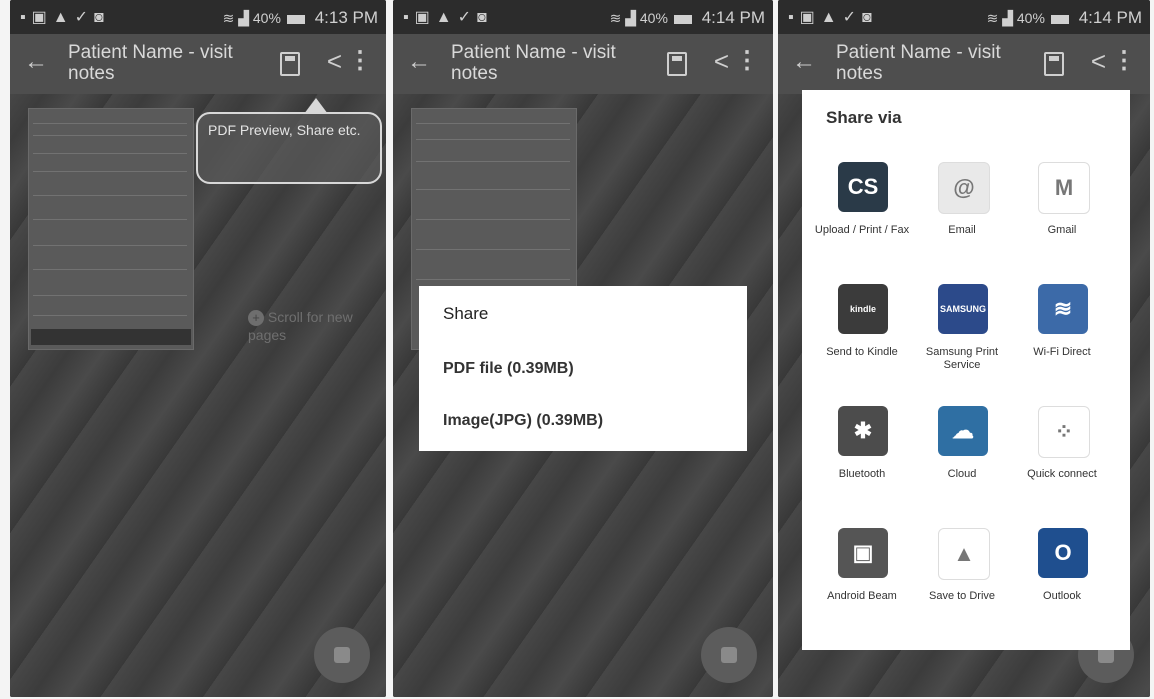  What do you see at coordinates (964, 188) in the screenshot?
I see `email-icon: @` at bounding box center [964, 188].